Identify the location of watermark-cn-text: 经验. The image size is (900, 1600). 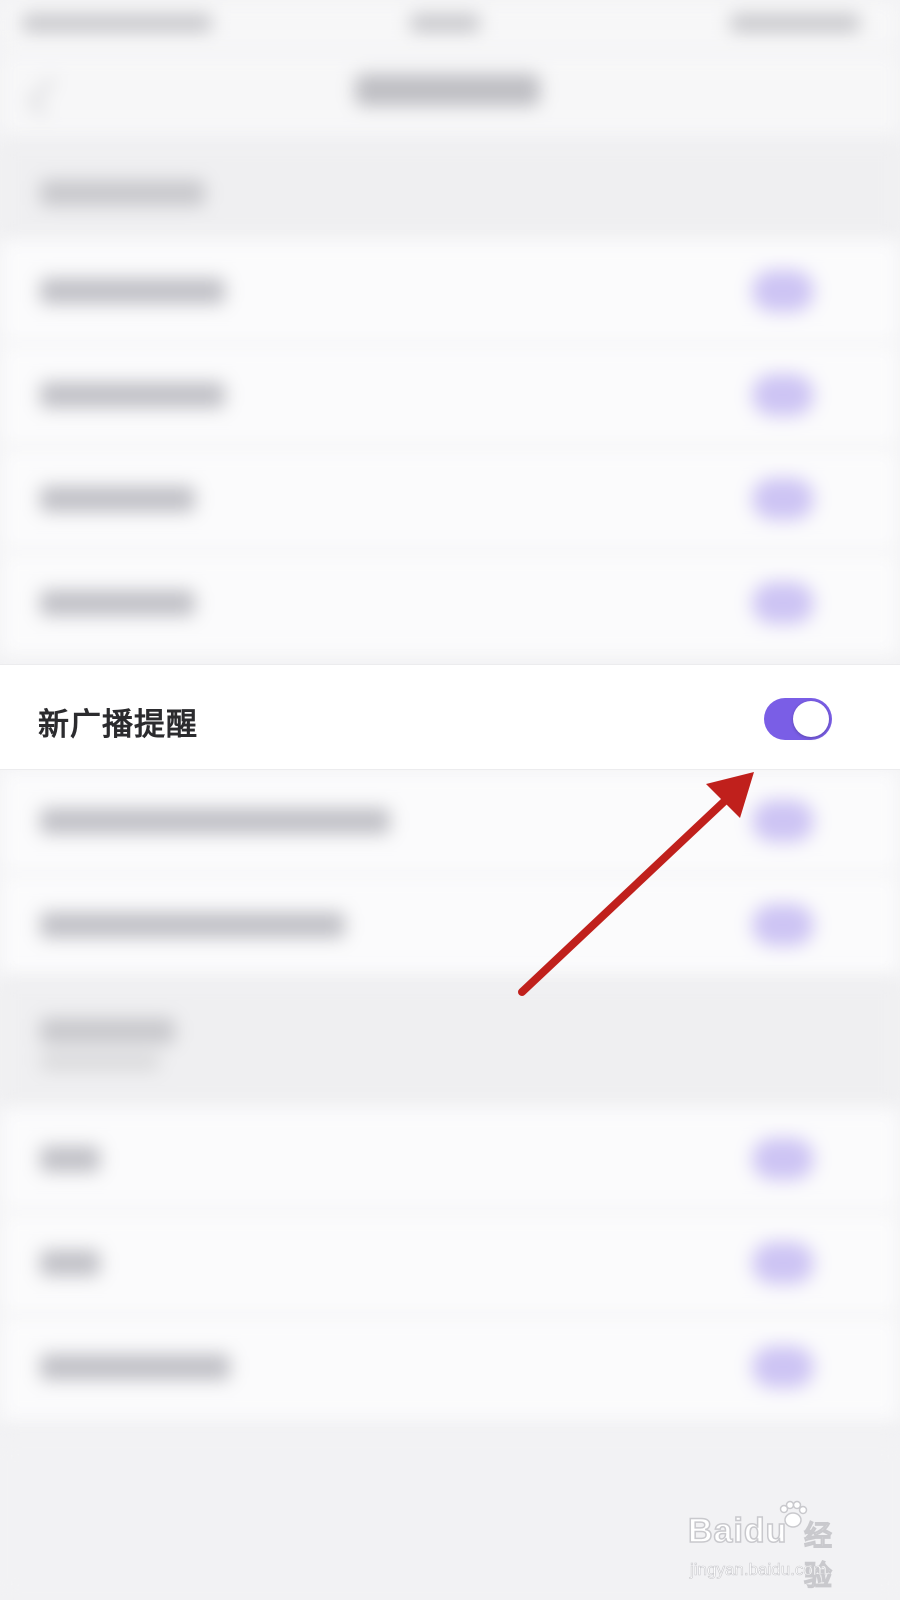
(818, 1556).